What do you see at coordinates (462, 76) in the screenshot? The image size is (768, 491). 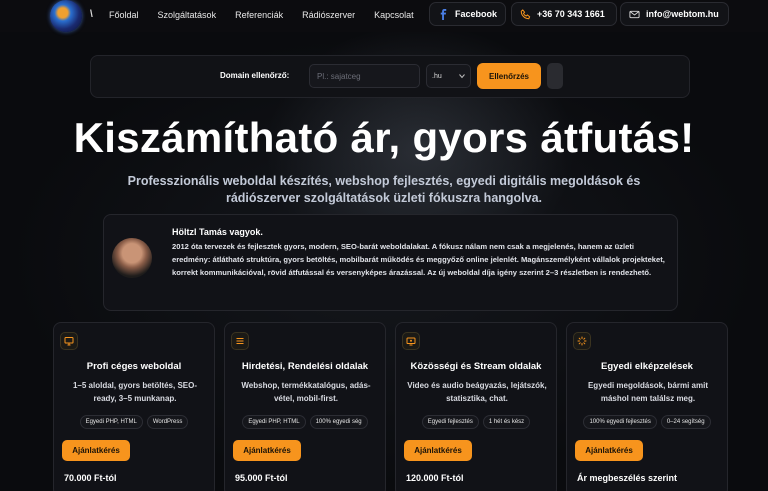 I see `chevron-down-icon` at bounding box center [462, 76].